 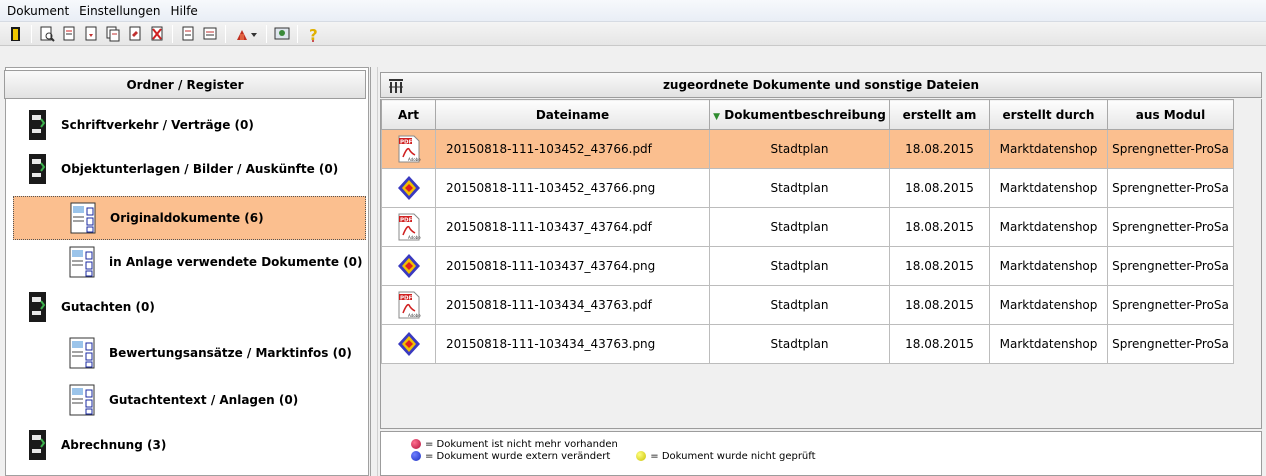 What do you see at coordinates (518, 456) in the screenshot?
I see `legend-changed: = Dokument wurde extern verändert` at bounding box center [518, 456].